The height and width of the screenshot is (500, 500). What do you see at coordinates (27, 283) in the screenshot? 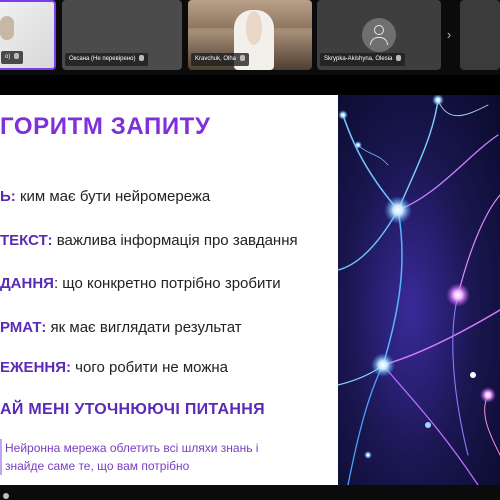
I see `algorithm-item-key: ДАННЯ` at bounding box center [27, 283].